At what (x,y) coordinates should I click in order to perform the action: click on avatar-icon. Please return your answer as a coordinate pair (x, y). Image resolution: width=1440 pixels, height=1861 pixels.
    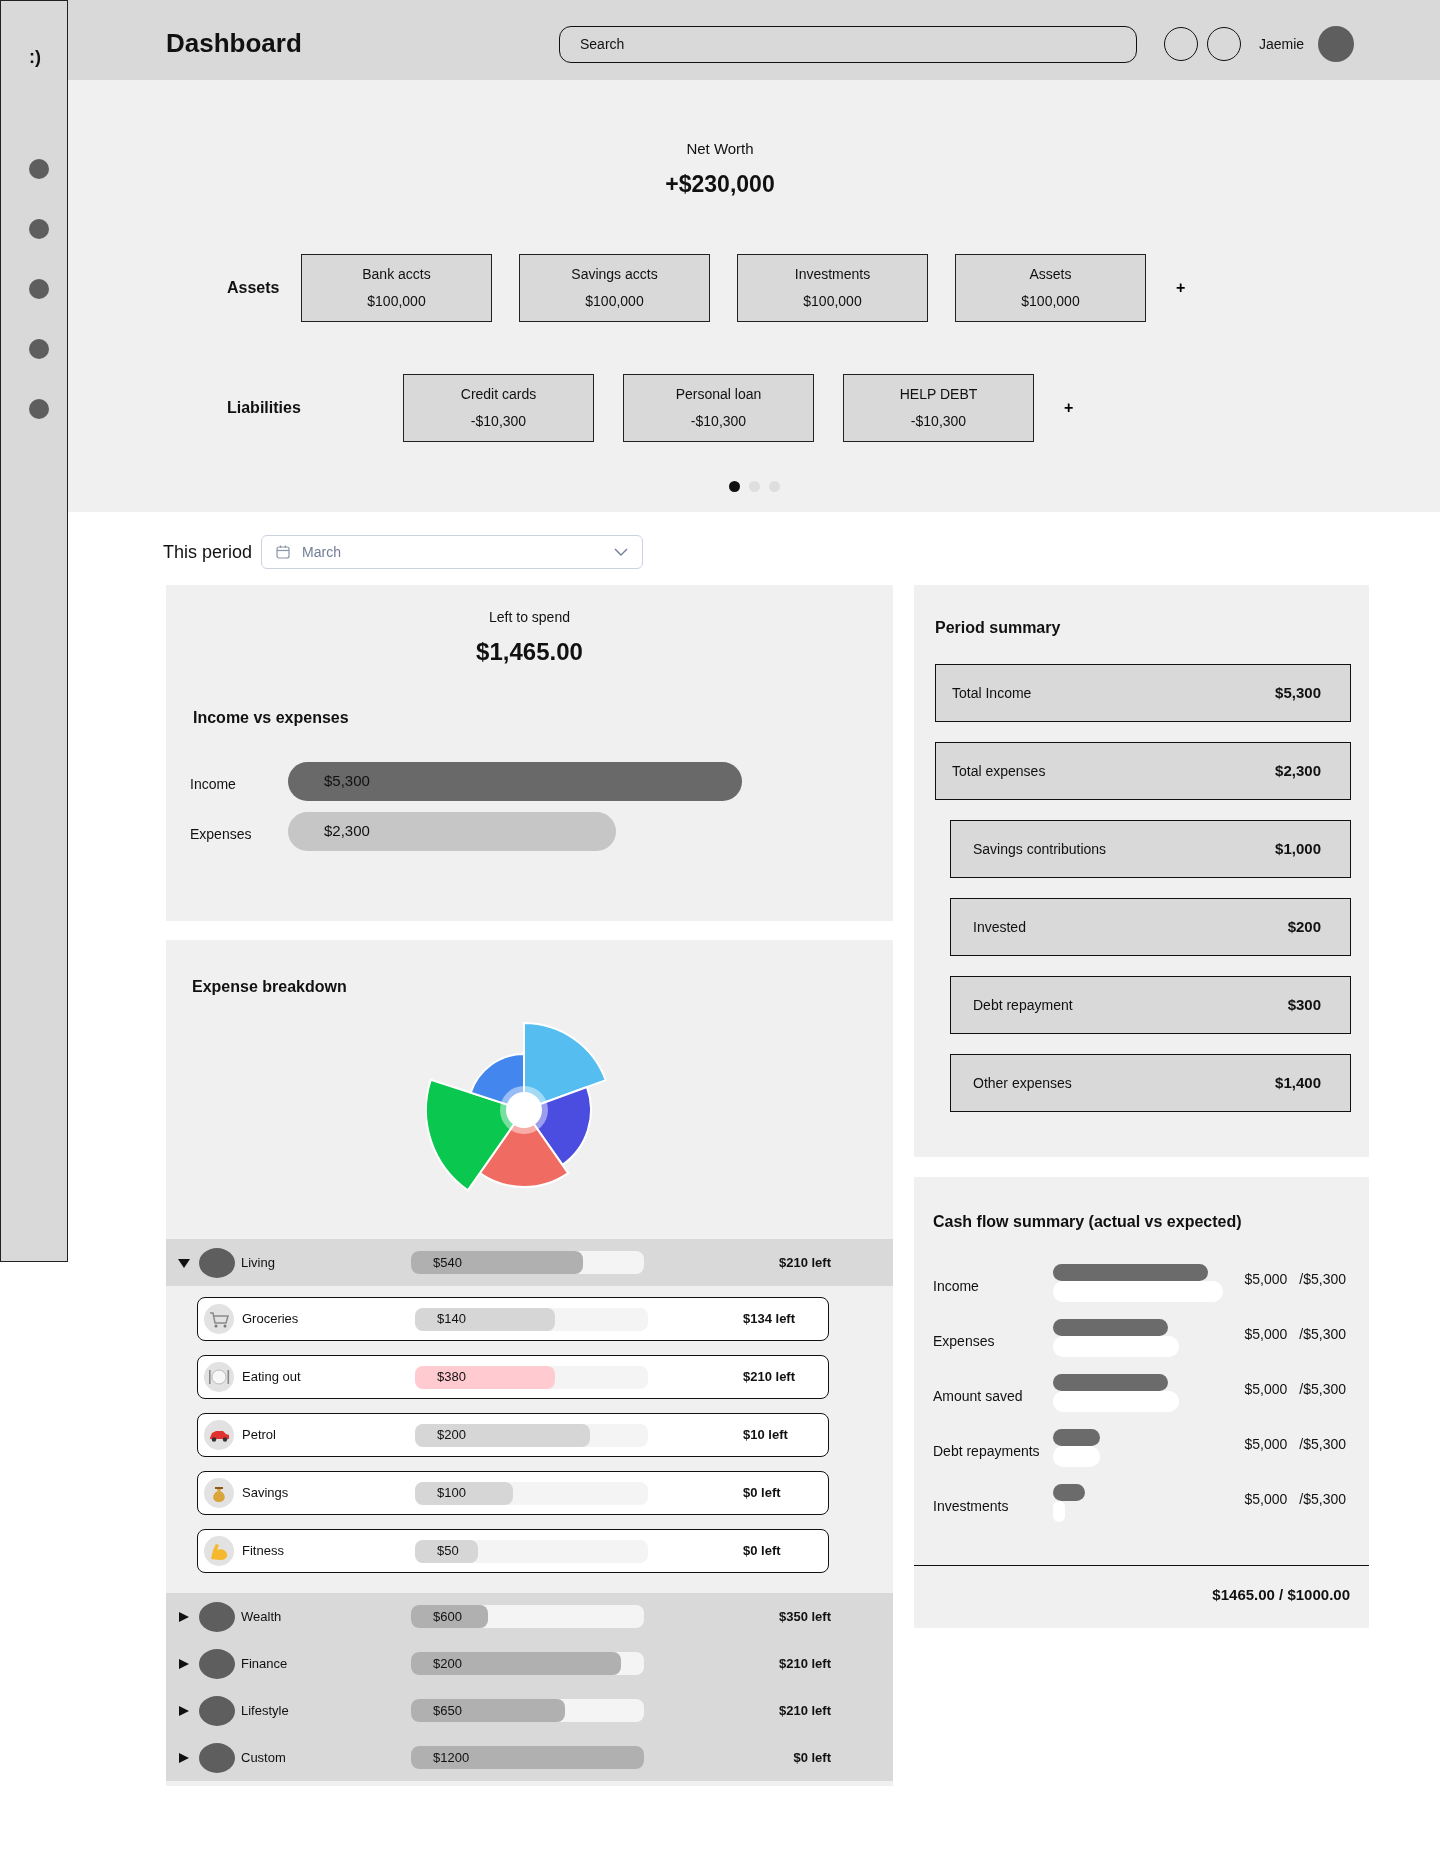
    Looking at the image, I should click on (1336, 44).